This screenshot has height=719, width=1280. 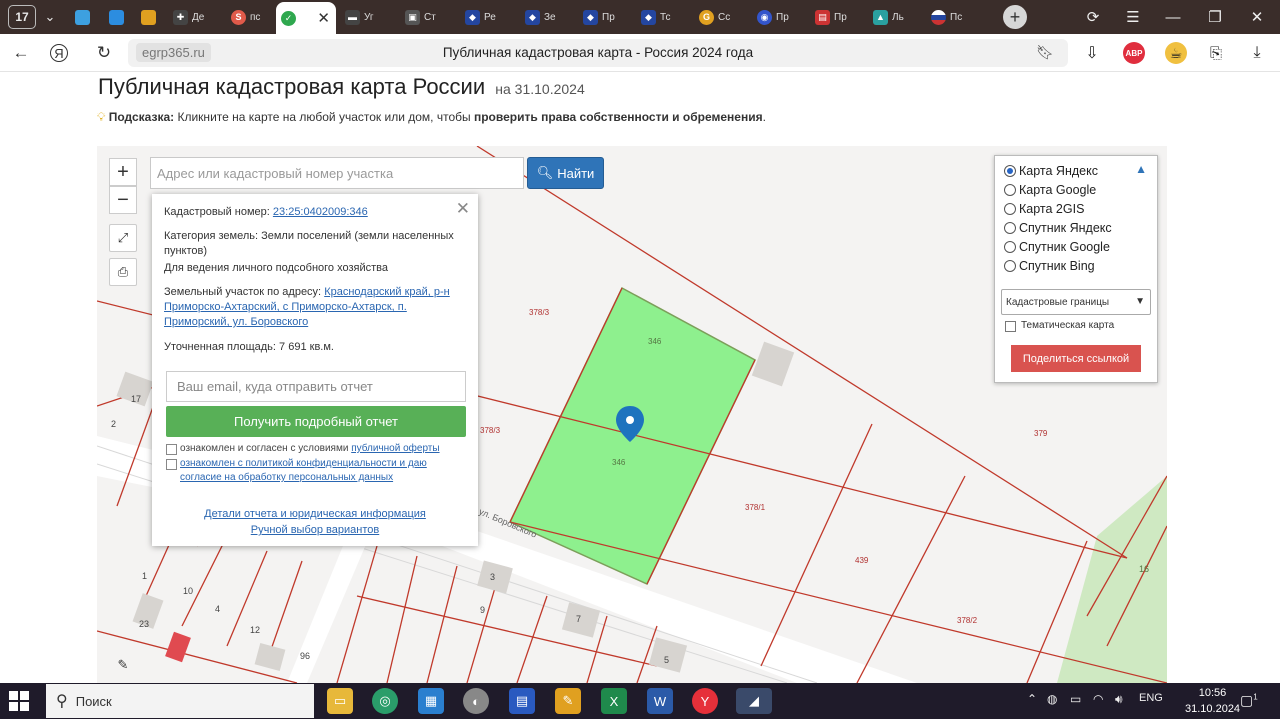 What do you see at coordinates (1134, 53) in the screenshot?
I see `adblock-icon: ABP` at bounding box center [1134, 53].